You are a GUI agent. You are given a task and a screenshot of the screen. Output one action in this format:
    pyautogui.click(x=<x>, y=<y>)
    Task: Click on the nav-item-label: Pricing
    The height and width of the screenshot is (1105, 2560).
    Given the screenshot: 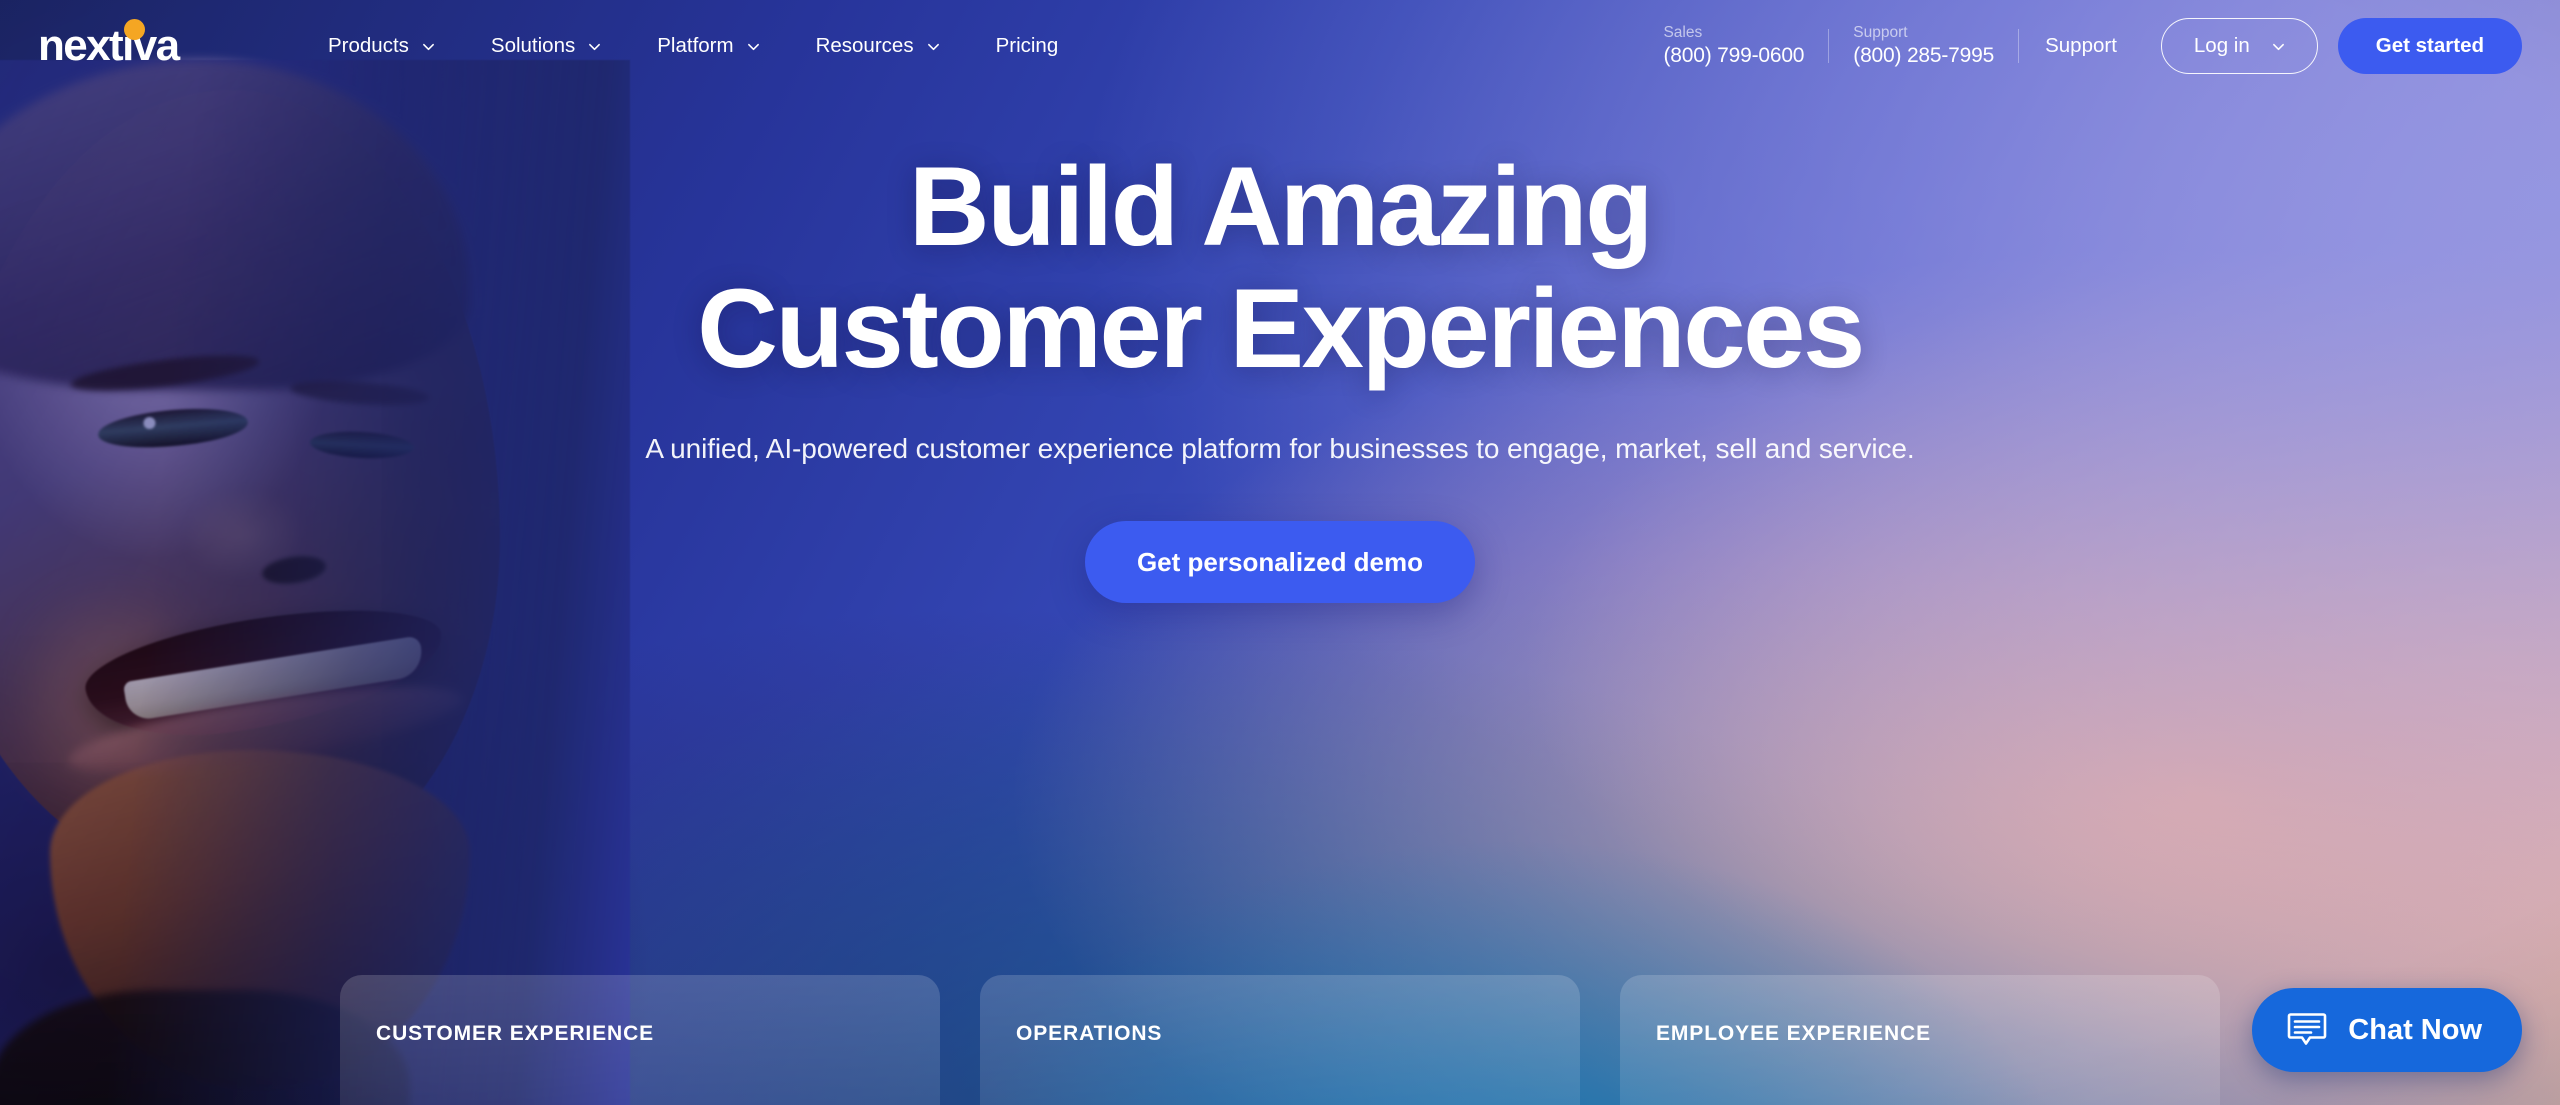 What is the action you would take?
    pyautogui.click(x=1027, y=45)
    